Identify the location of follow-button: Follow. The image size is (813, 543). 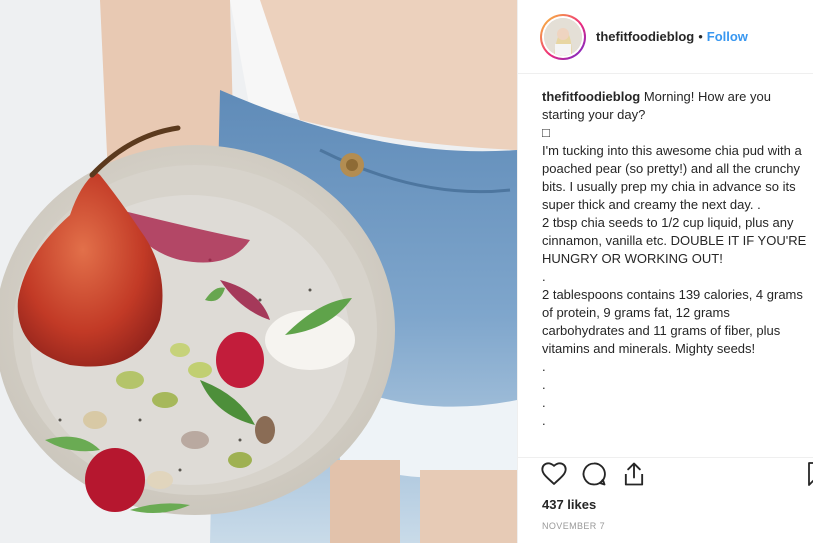
(727, 36).